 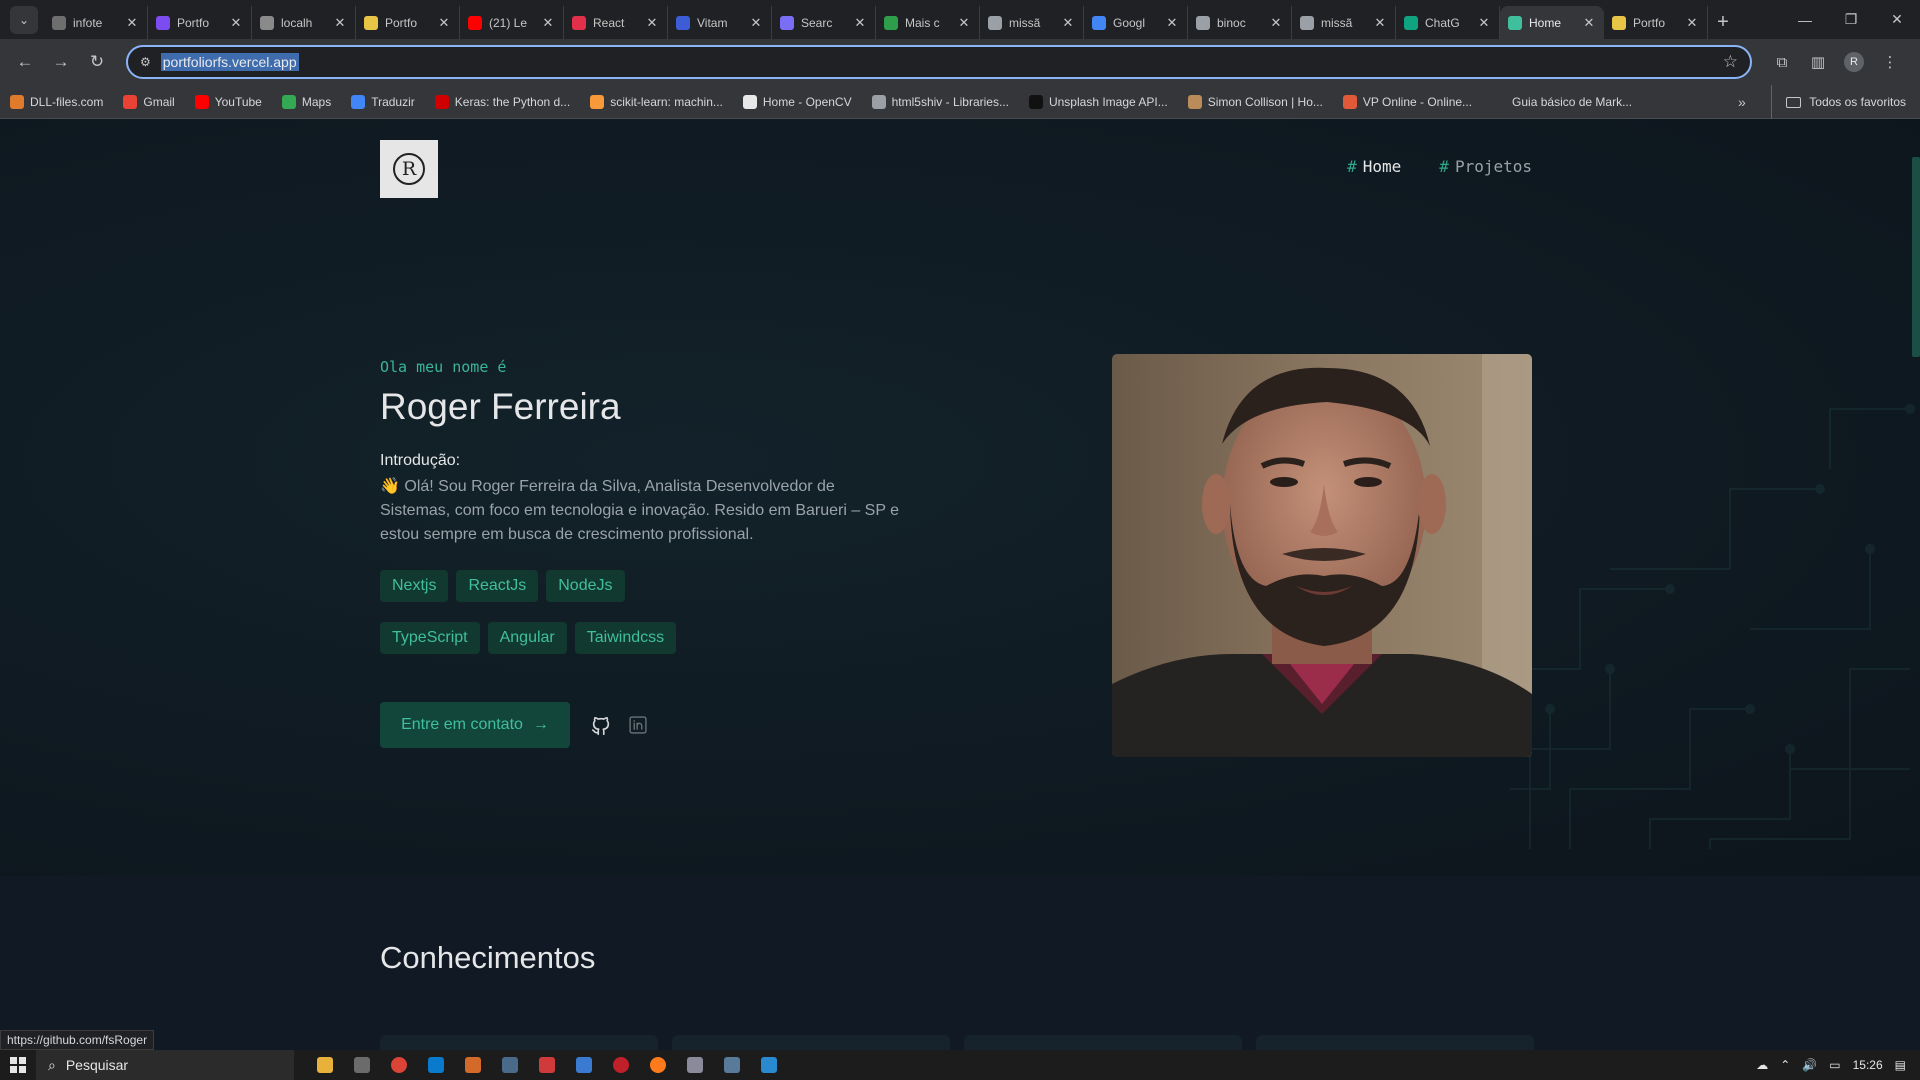 I want to click on tech-tag: ReactJs, so click(x=497, y=586).